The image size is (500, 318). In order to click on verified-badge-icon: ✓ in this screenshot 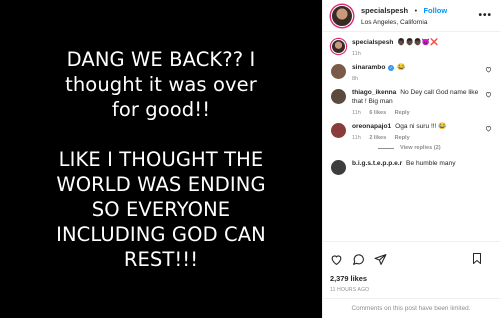, I will do `click(391, 68)`.